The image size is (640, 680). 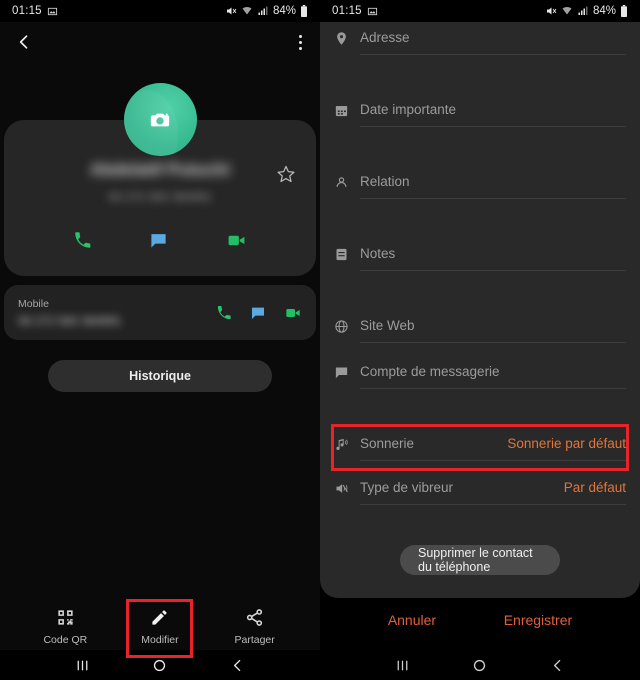 I want to click on chat-bubble-icon, so click(x=347, y=372).